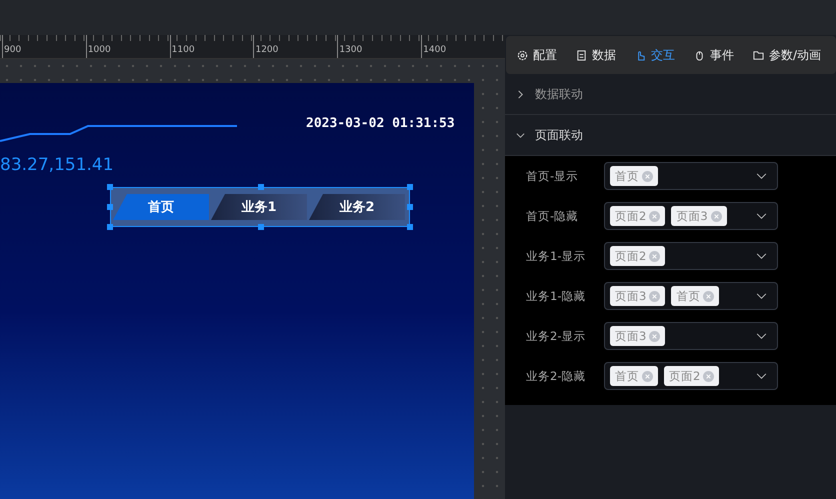 The width and height of the screenshot is (836, 499). What do you see at coordinates (699, 55) in the screenshot?
I see `mouse-icon` at bounding box center [699, 55].